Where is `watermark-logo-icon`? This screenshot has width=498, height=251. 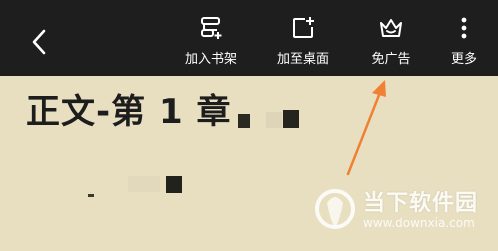
watermark-logo-icon is located at coordinates (335, 209).